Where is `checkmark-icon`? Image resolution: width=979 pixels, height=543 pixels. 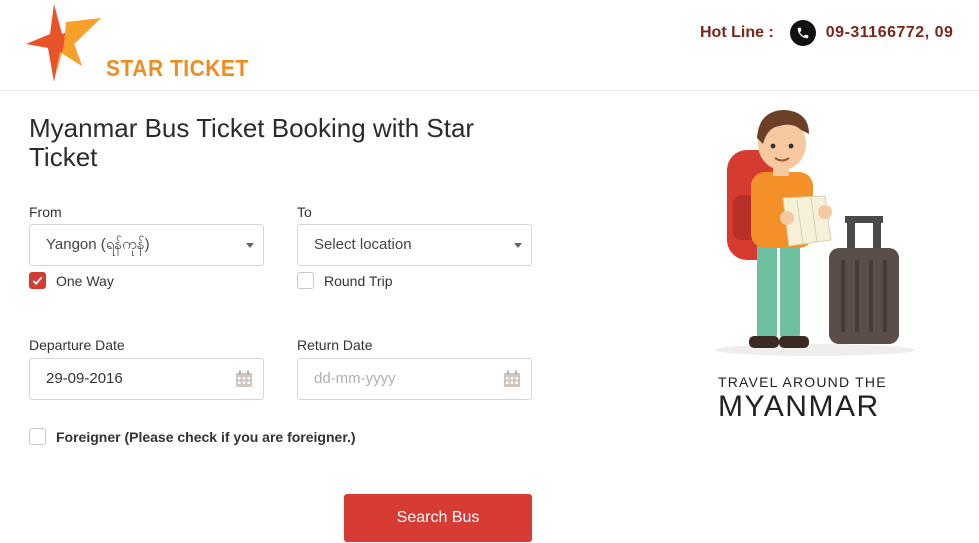 checkmark-icon is located at coordinates (37, 281).